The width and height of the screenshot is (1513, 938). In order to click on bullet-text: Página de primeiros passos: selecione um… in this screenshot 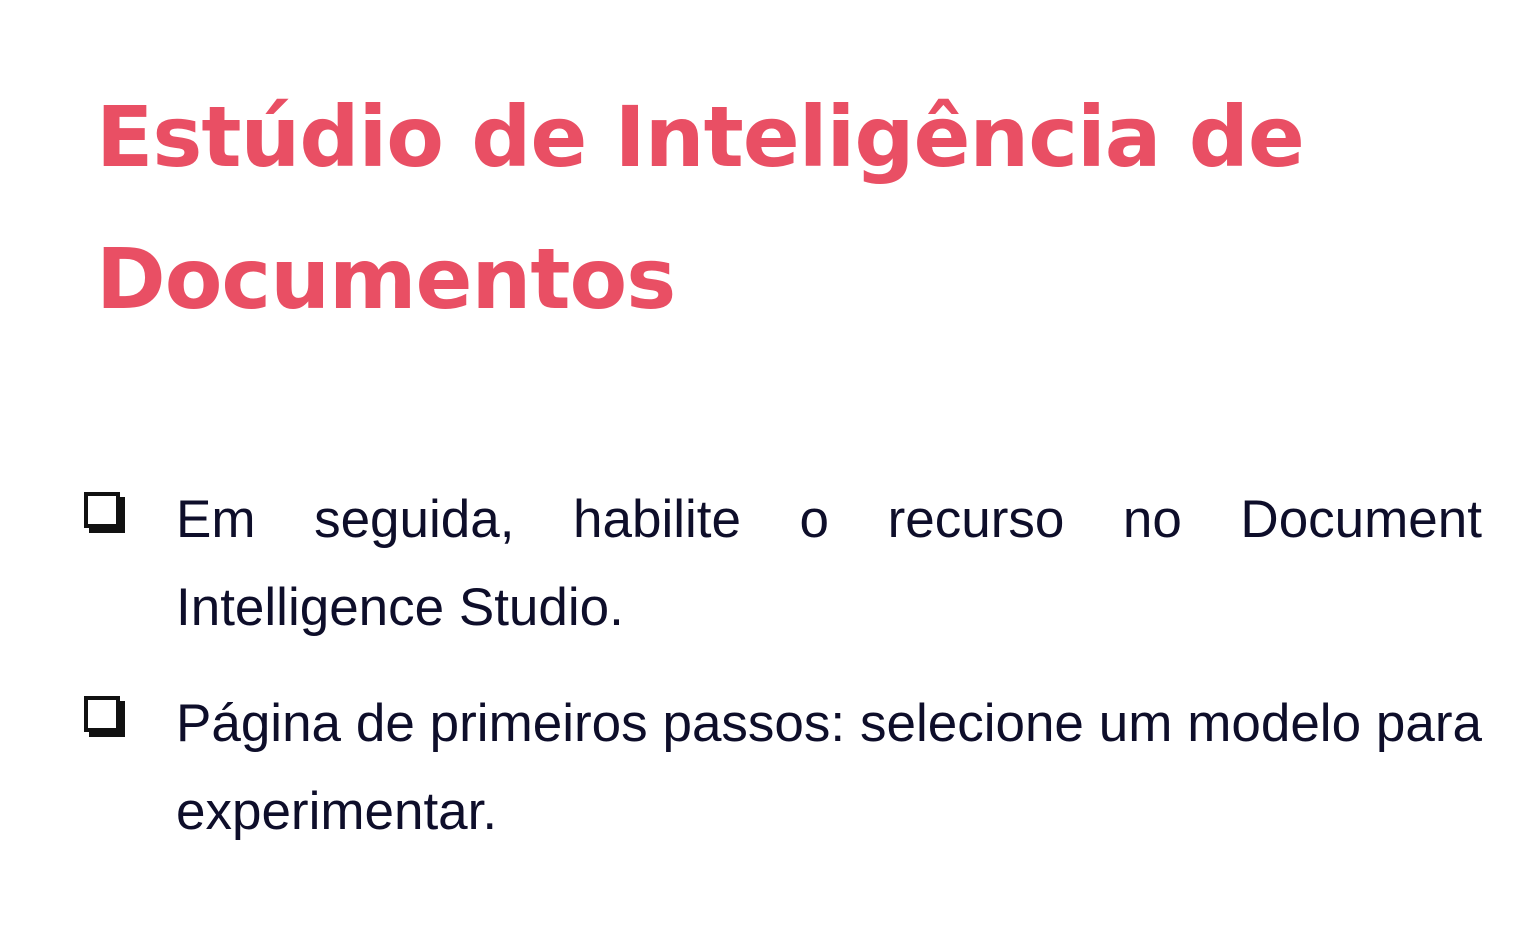, I will do `click(829, 767)`.